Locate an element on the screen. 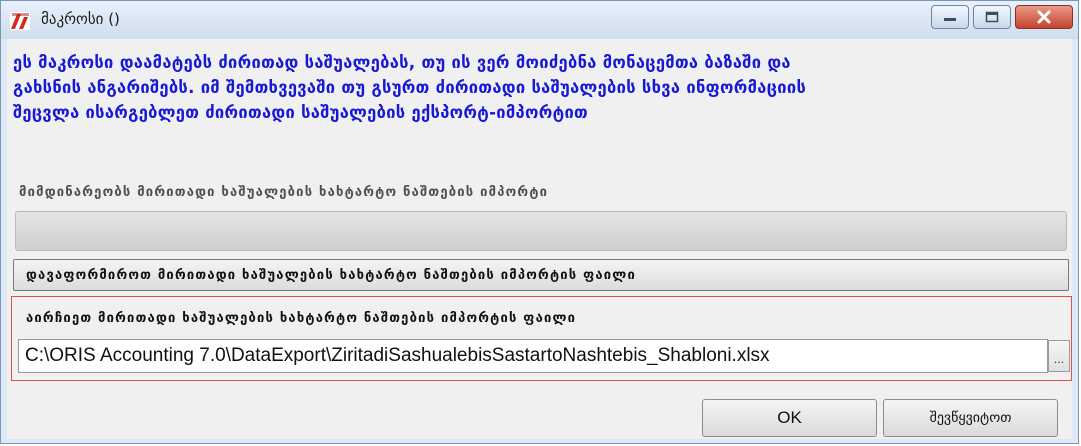 Image resolution: width=1081 pixels, height=446 pixels. title-bar: მაკროსი () is located at coordinates (539, 20).